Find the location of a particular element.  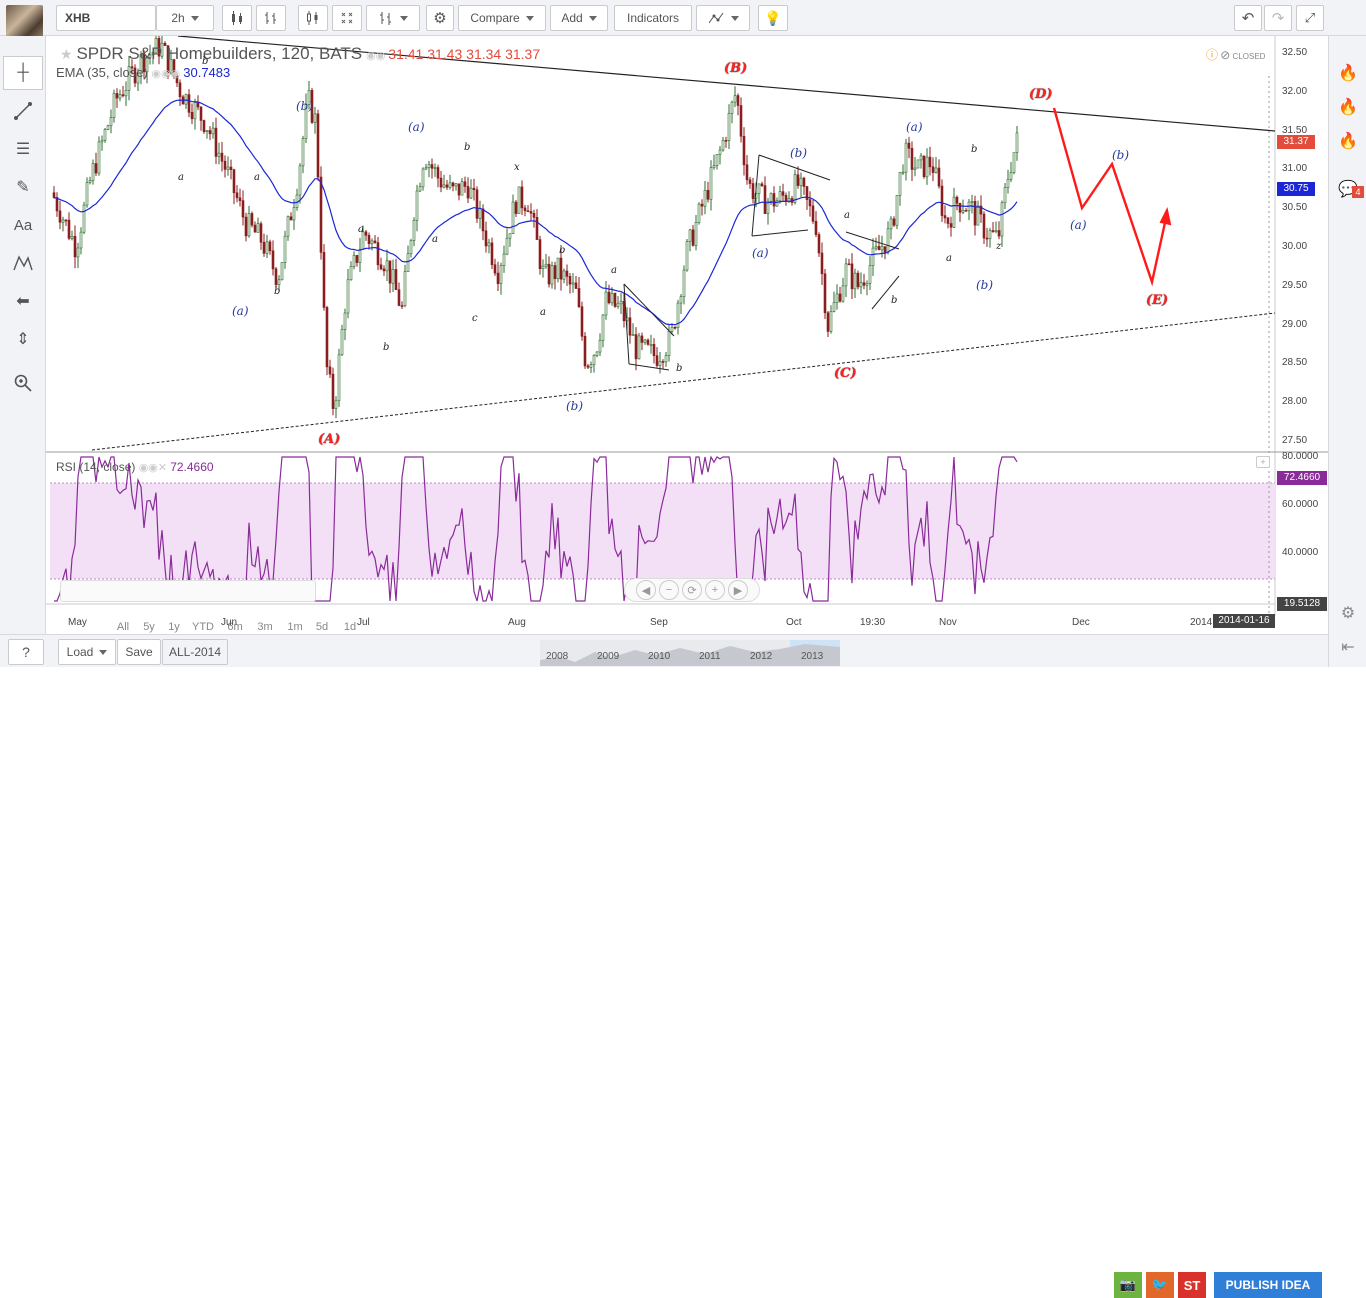

drawings-dropdown is located at coordinates (723, 18).